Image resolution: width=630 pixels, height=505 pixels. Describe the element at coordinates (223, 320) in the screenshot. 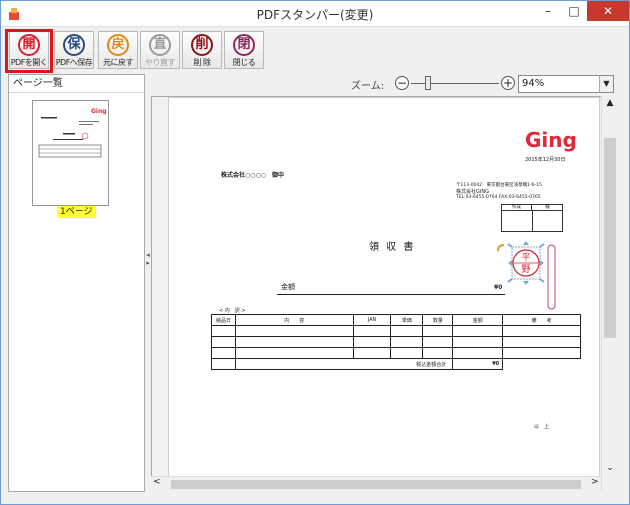

I see `table-header-cell: 納品日` at that location.